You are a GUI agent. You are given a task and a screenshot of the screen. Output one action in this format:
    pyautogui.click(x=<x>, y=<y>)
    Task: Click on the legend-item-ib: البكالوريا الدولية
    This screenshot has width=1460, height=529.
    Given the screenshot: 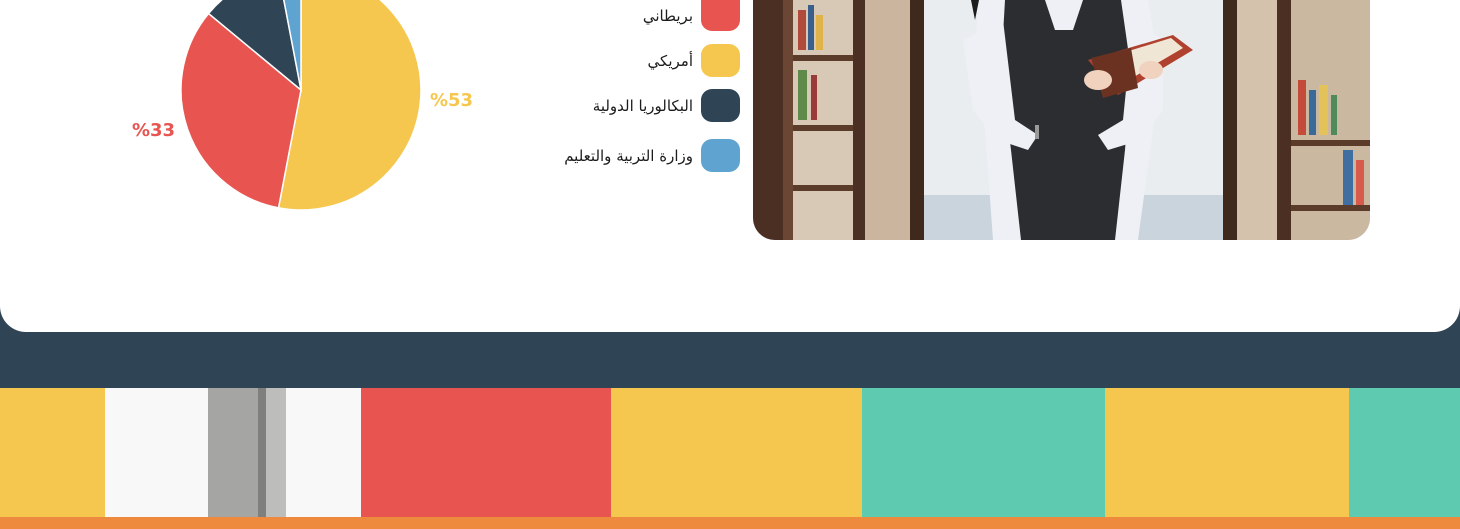 What is the action you would take?
    pyautogui.click(x=666, y=105)
    